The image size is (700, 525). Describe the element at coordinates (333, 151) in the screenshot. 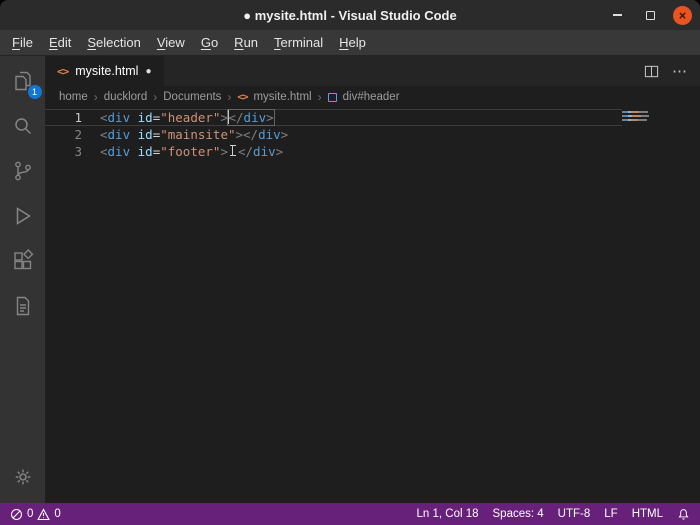

I see `code-line: 3 <div id="footer"> </div>` at that location.